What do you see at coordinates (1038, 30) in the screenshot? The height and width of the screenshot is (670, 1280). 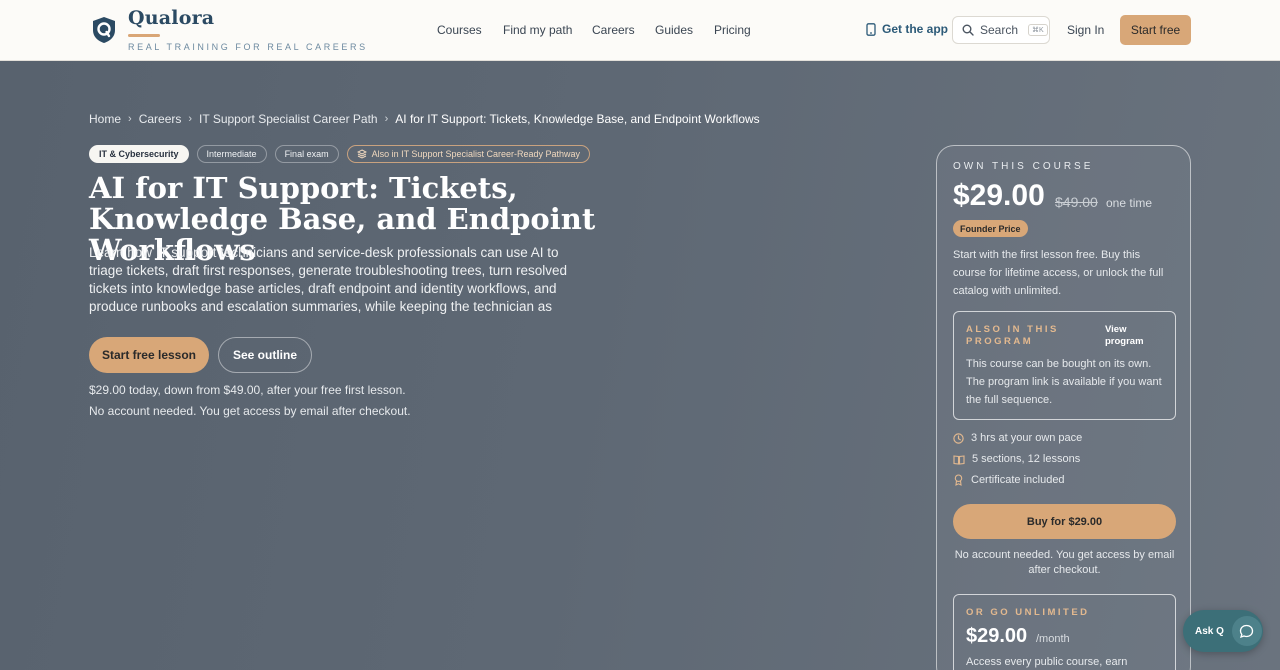 I see `search-shortcut: ⌘K` at bounding box center [1038, 30].